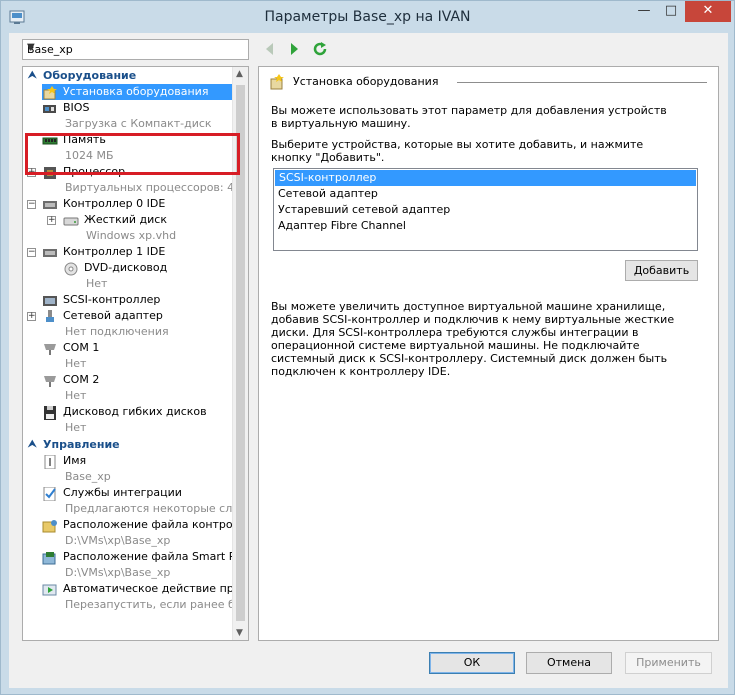 This screenshot has height=695, width=735. Describe the element at coordinates (122, 492) in the screenshot. I see `tree-item-label: Службы интеграции` at that location.